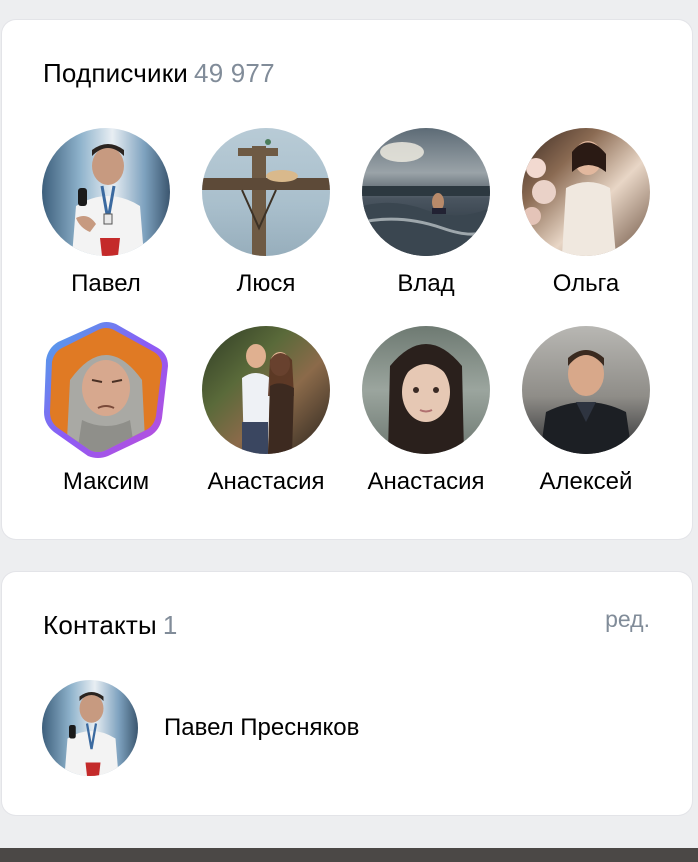 The height and width of the screenshot is (862, 698). Describe the element at coordinates (569, 198) in the screenshot. I see `olga-photo` at that location.